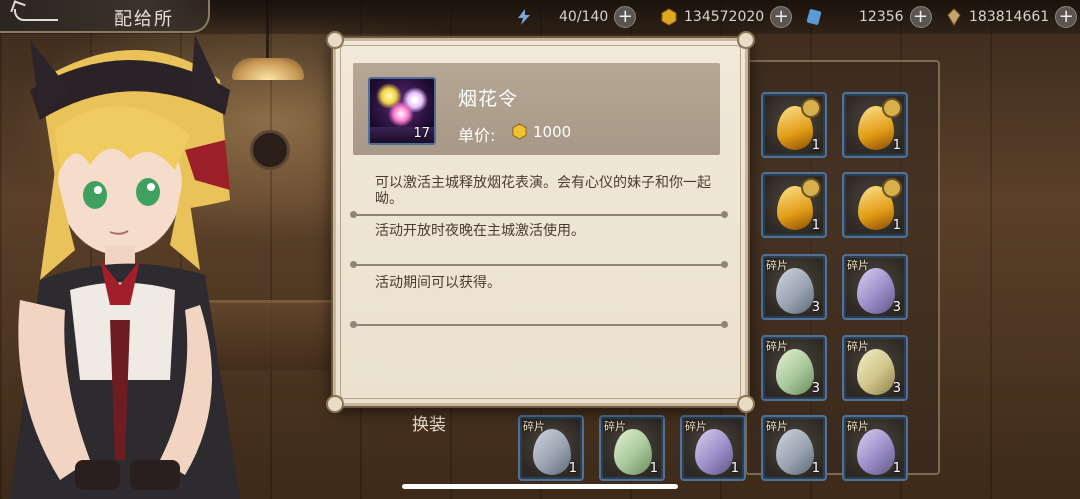 Image resolution: width=1080 pixels, height=499 pixels. What do you see at coordinates (814, 17) in the screenshot?
I see `card-icon` at bounding box center [814, 17].